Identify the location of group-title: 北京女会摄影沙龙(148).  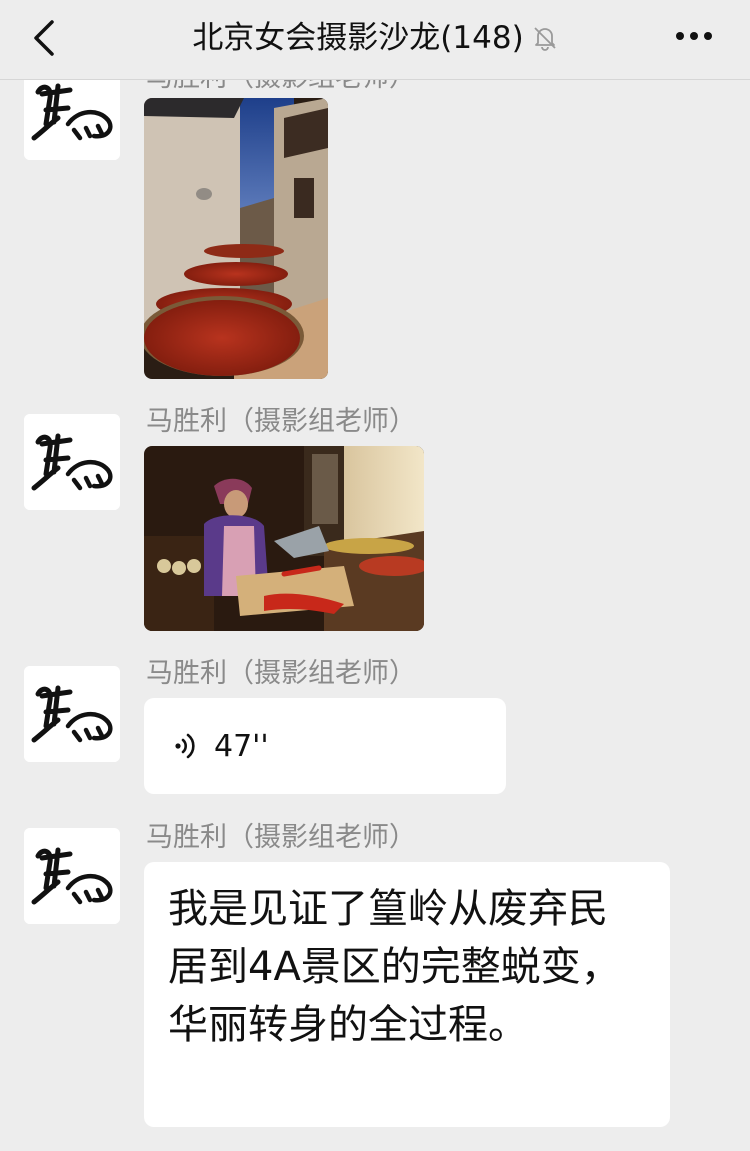
(358, 38).